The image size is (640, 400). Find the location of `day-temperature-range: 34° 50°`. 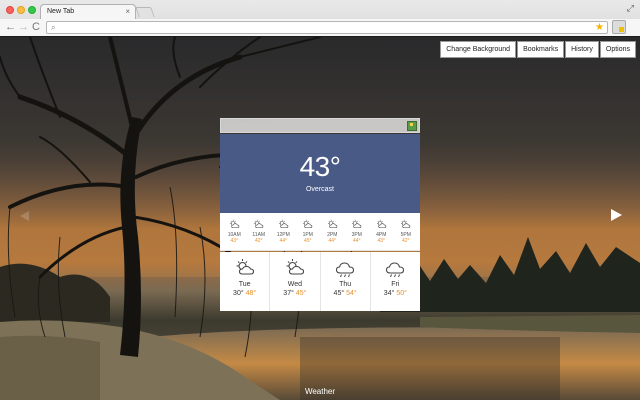

day-temperature-range: 34° 50° is located at coordinates (395, 293).